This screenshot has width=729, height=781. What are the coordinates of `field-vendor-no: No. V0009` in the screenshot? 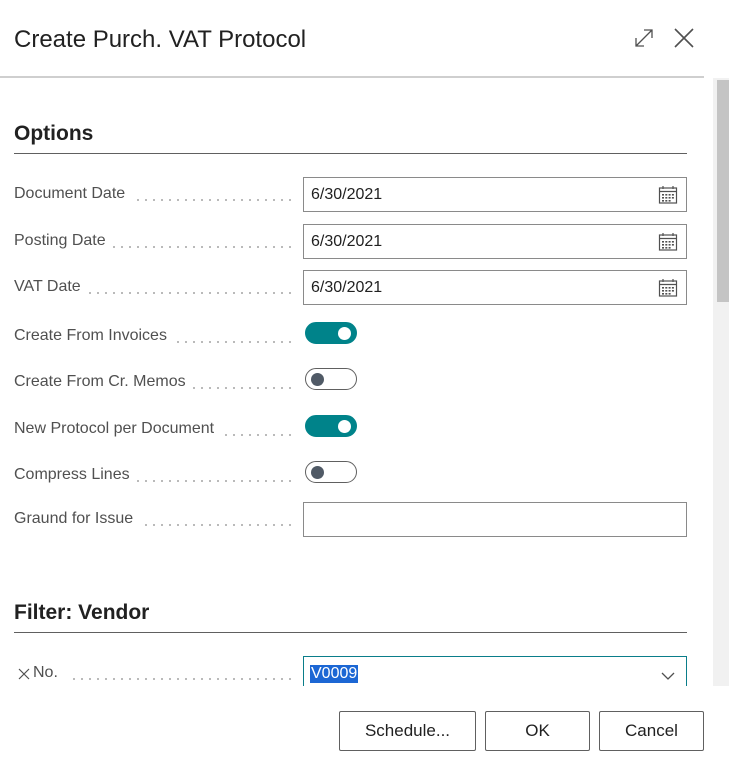 It's located at (356, 671).